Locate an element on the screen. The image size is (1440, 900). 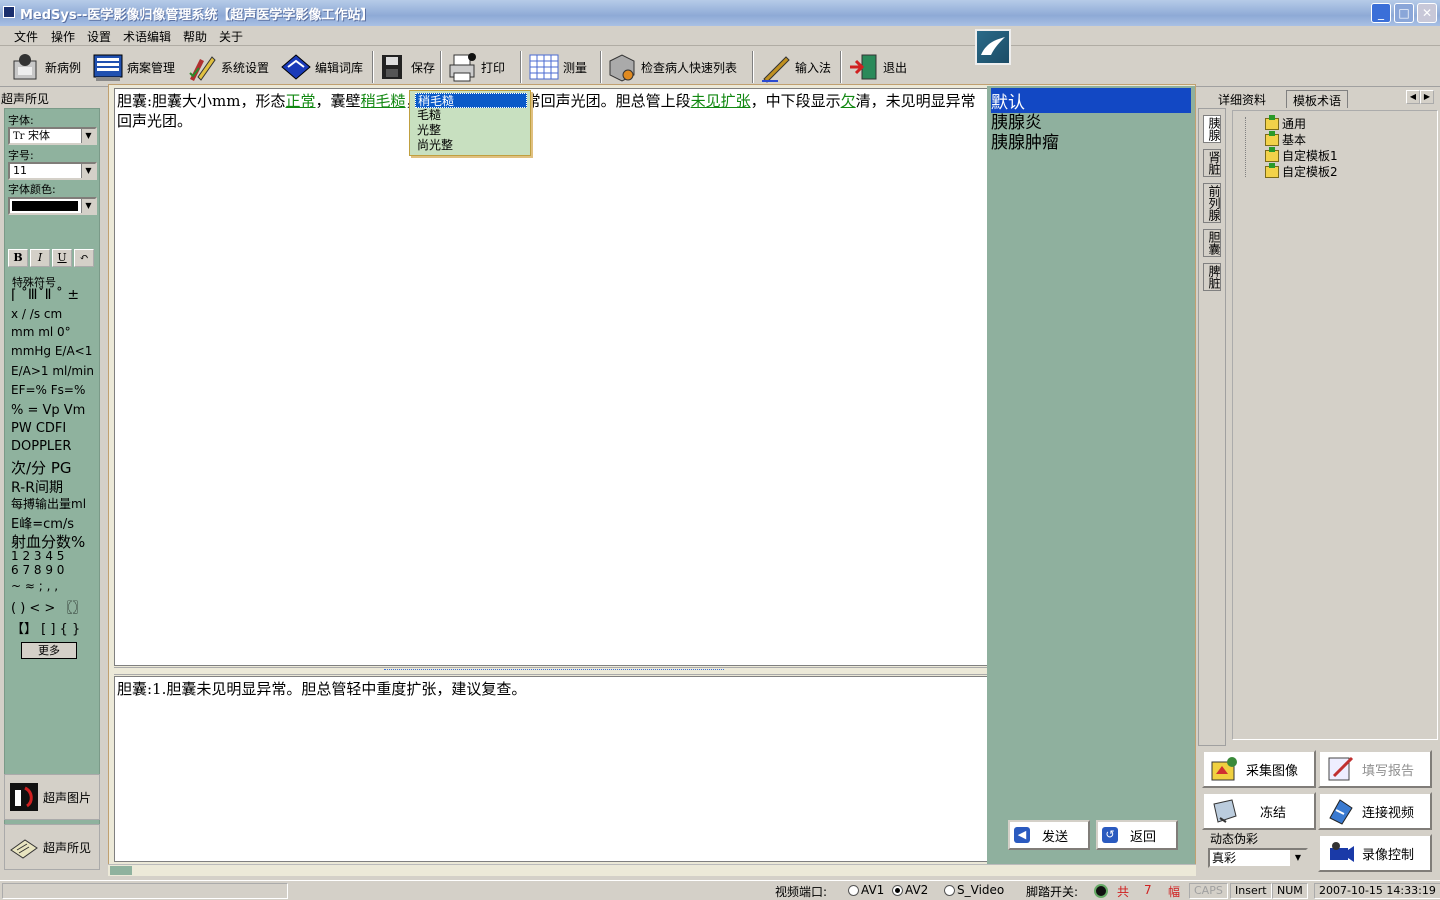
send-button: ◀ 发送 is located at coordinates (1049, 835).